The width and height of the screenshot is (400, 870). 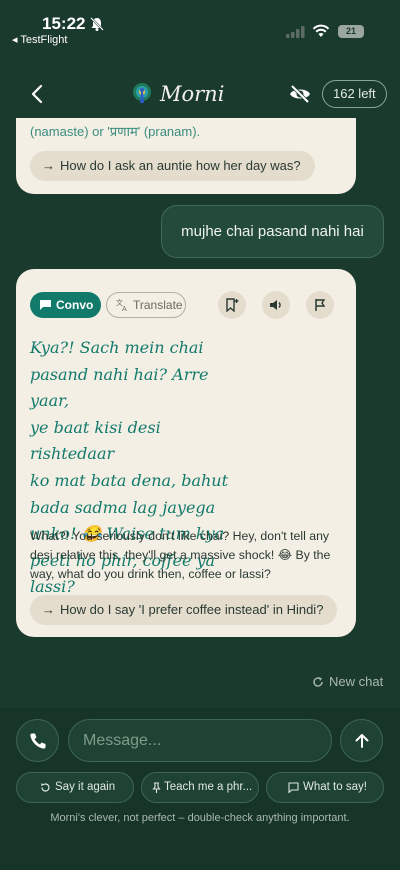 What do you see at coordinates (335, 787) in the screenshot?
I see `quick-action-label: What to say!` at bounding box center [335, 787].